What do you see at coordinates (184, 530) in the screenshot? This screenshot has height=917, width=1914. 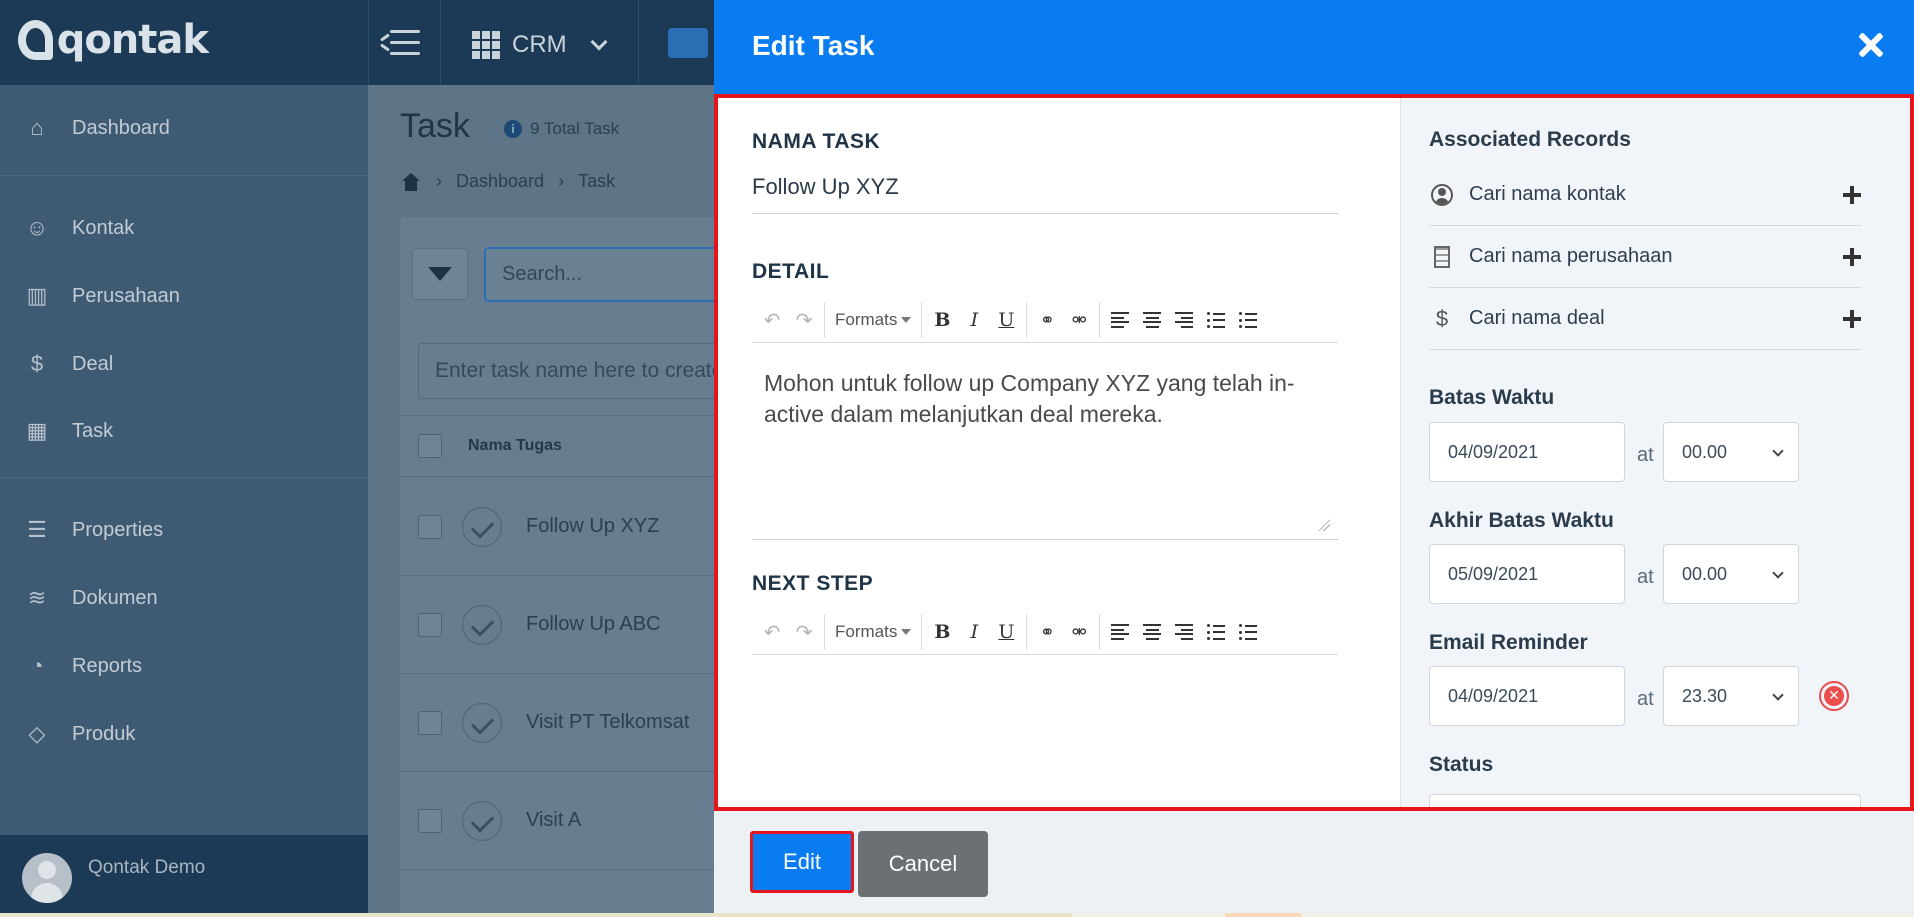 I see `sidebar-item-properties: ☰ Properties` at bounding box center [184, 530].